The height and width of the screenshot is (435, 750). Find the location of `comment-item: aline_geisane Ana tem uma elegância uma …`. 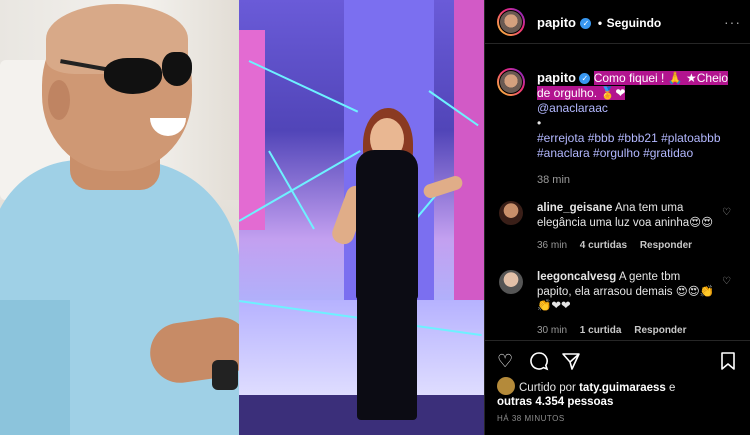

comment-item: aline_geisane Ana tem uma elegância uma … is located at coordinates (620, 231).